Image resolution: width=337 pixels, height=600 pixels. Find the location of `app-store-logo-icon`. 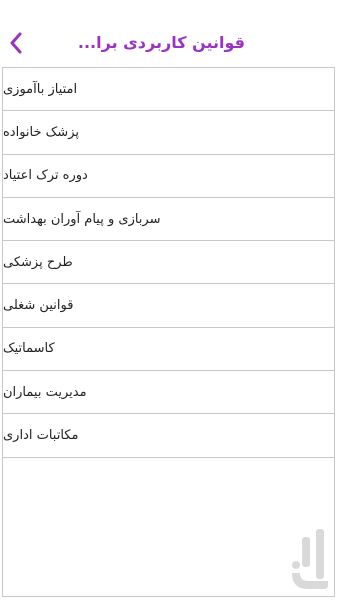

app-store-logo-icon is located at coordinates (310, 561).